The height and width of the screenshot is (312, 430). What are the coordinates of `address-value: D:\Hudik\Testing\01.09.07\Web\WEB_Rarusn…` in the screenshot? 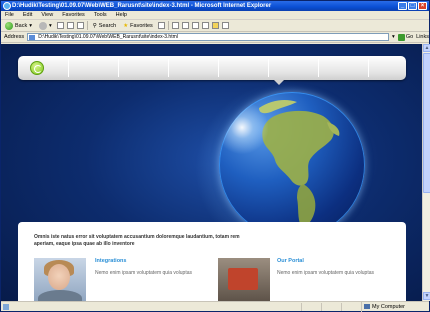 It's located at (108, 37).